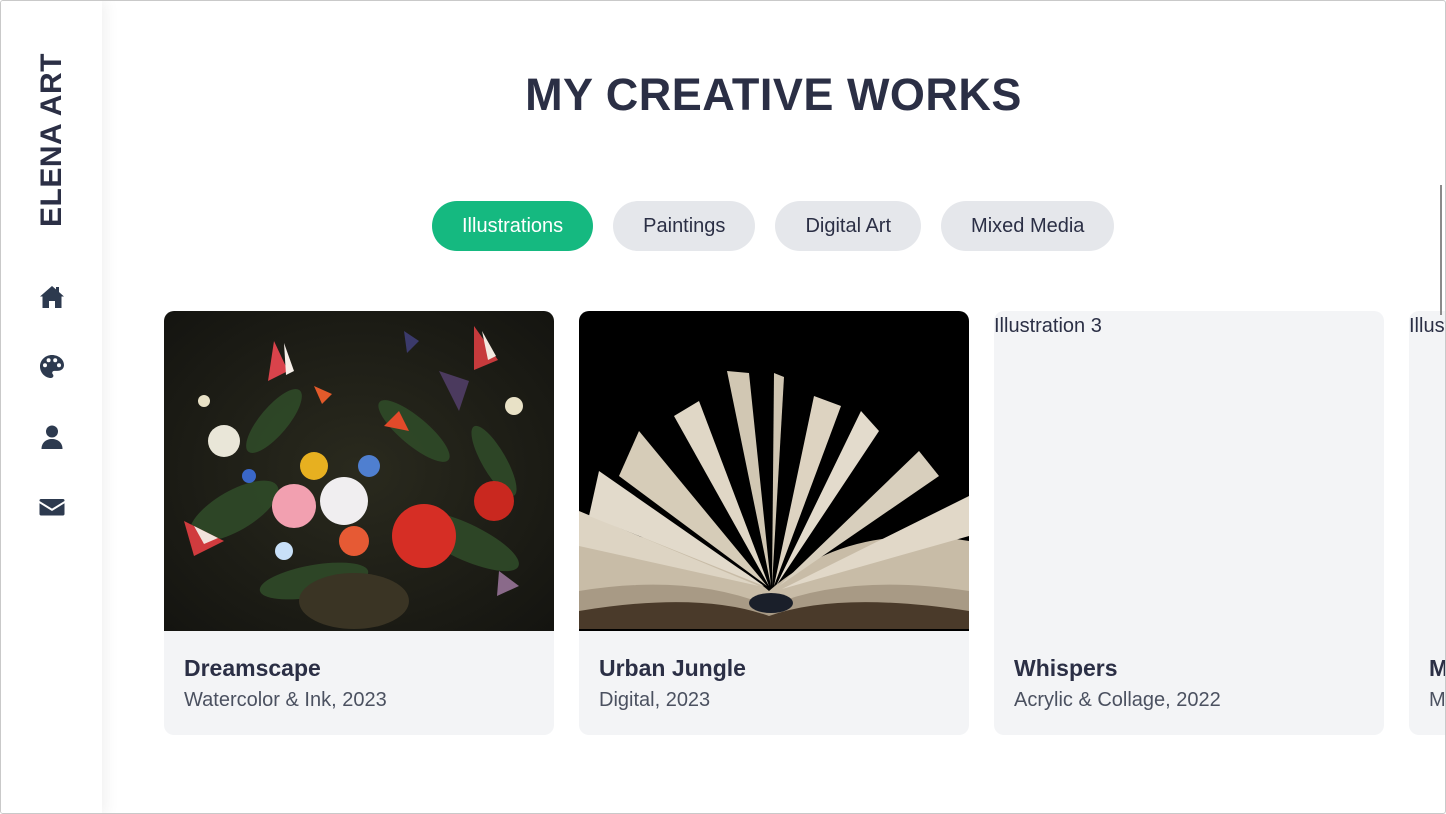 This screenshot has width=1446, height=814. What do you see at coordinates (252, 668) in the screenshot?
I see `artwork-title: Dreamscape` at bounding box center [252, 668].